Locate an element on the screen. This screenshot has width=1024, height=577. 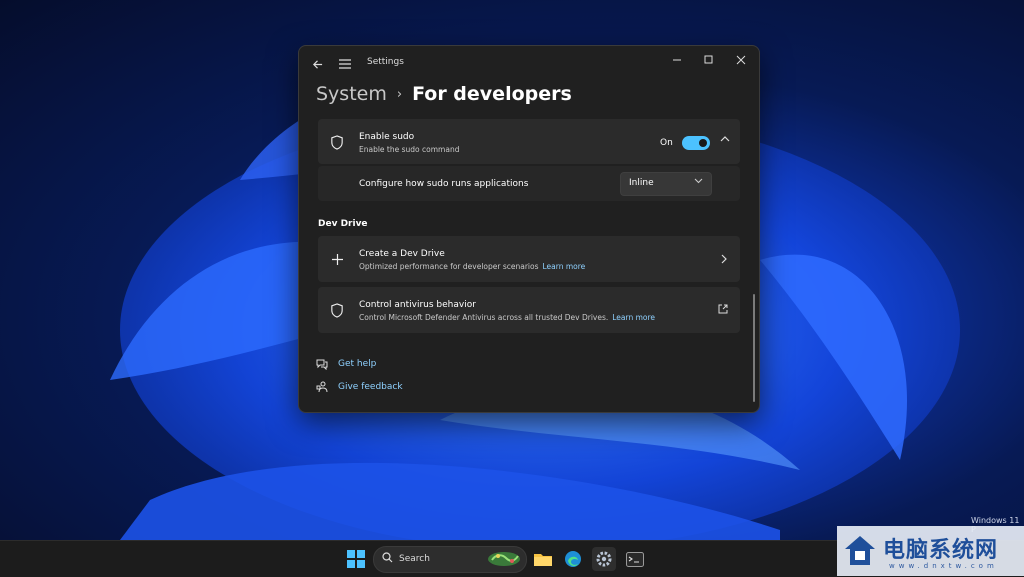
chevron-down-icon is located at coordinates (698, 182).